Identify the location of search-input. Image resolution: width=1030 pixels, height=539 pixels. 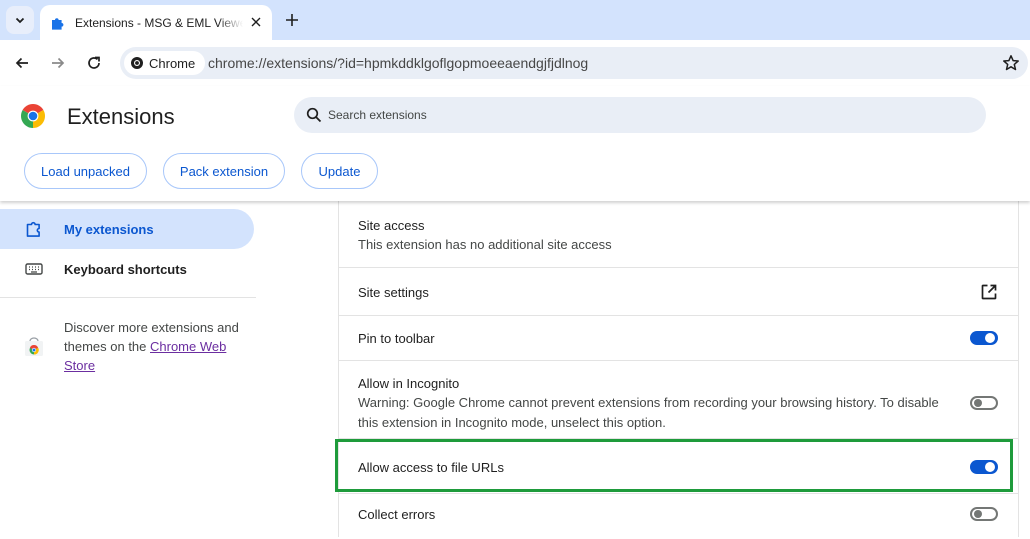
(648, 115).